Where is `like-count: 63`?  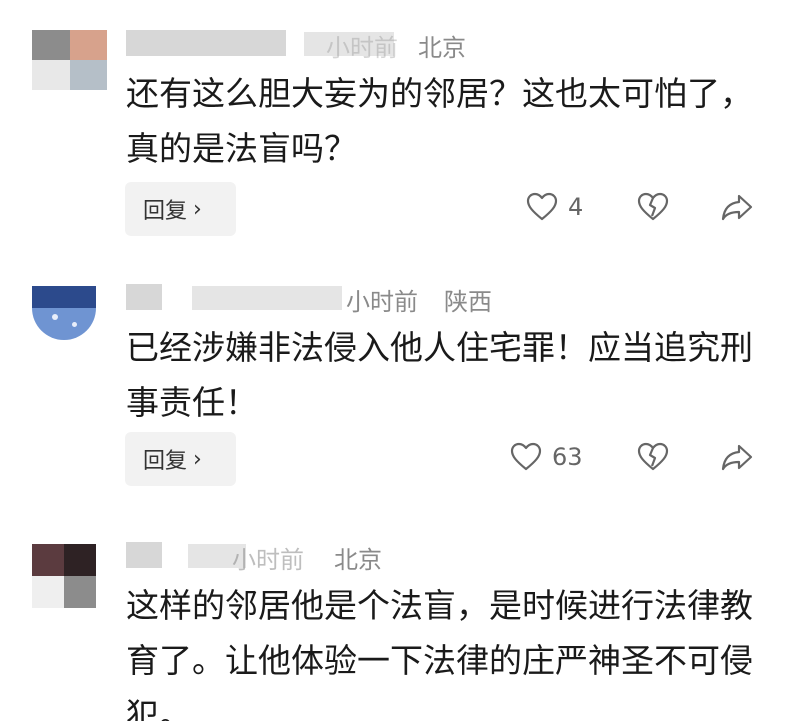 like-count: 63 is located at coordinates (567, 457).